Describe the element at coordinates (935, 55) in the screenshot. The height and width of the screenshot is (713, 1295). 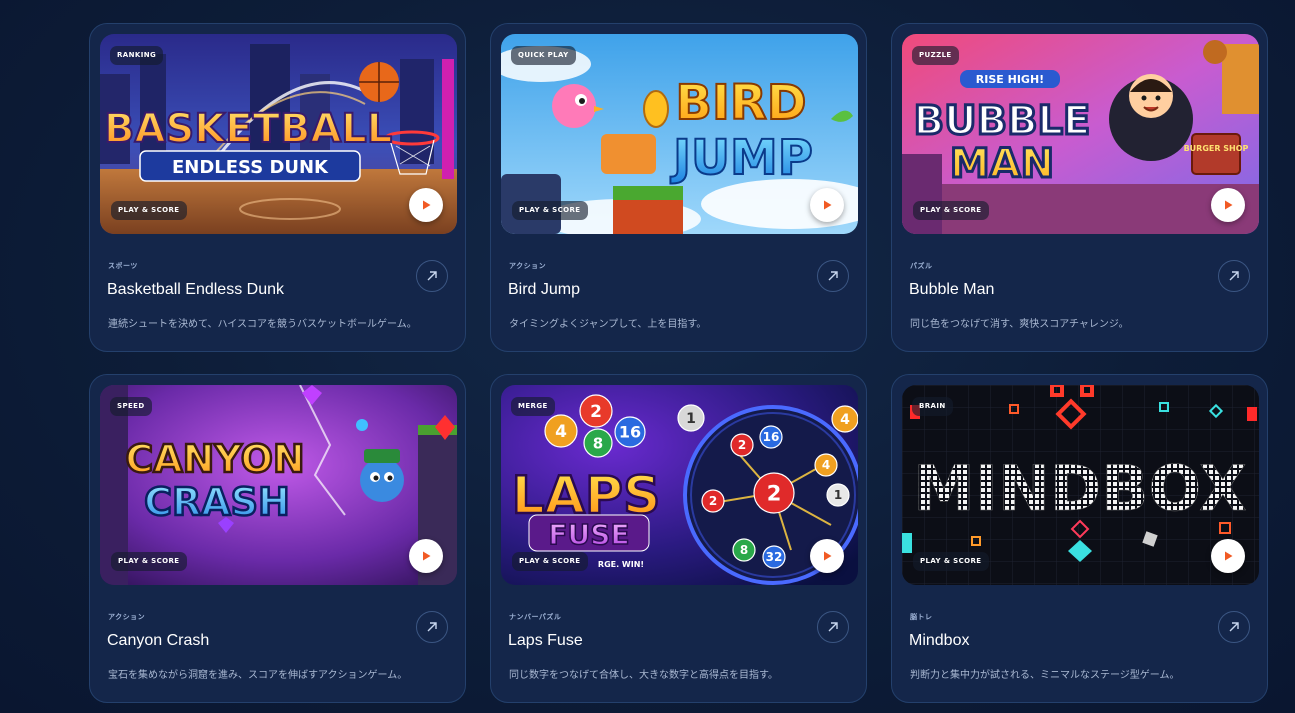
I see `badge-top: PUZZLE` at that location.